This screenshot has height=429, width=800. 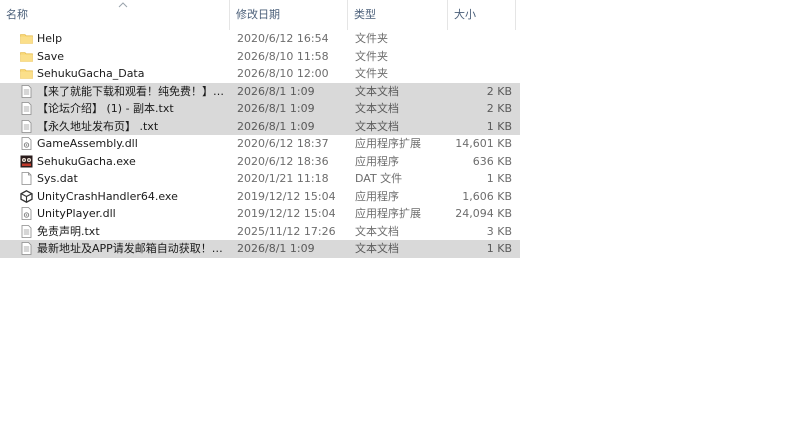 What do you see at coordinates (283, 178) in the screenshot?
I see `file-modified-date: 2020/1/21 11:18` at bounding box center [283, 178].